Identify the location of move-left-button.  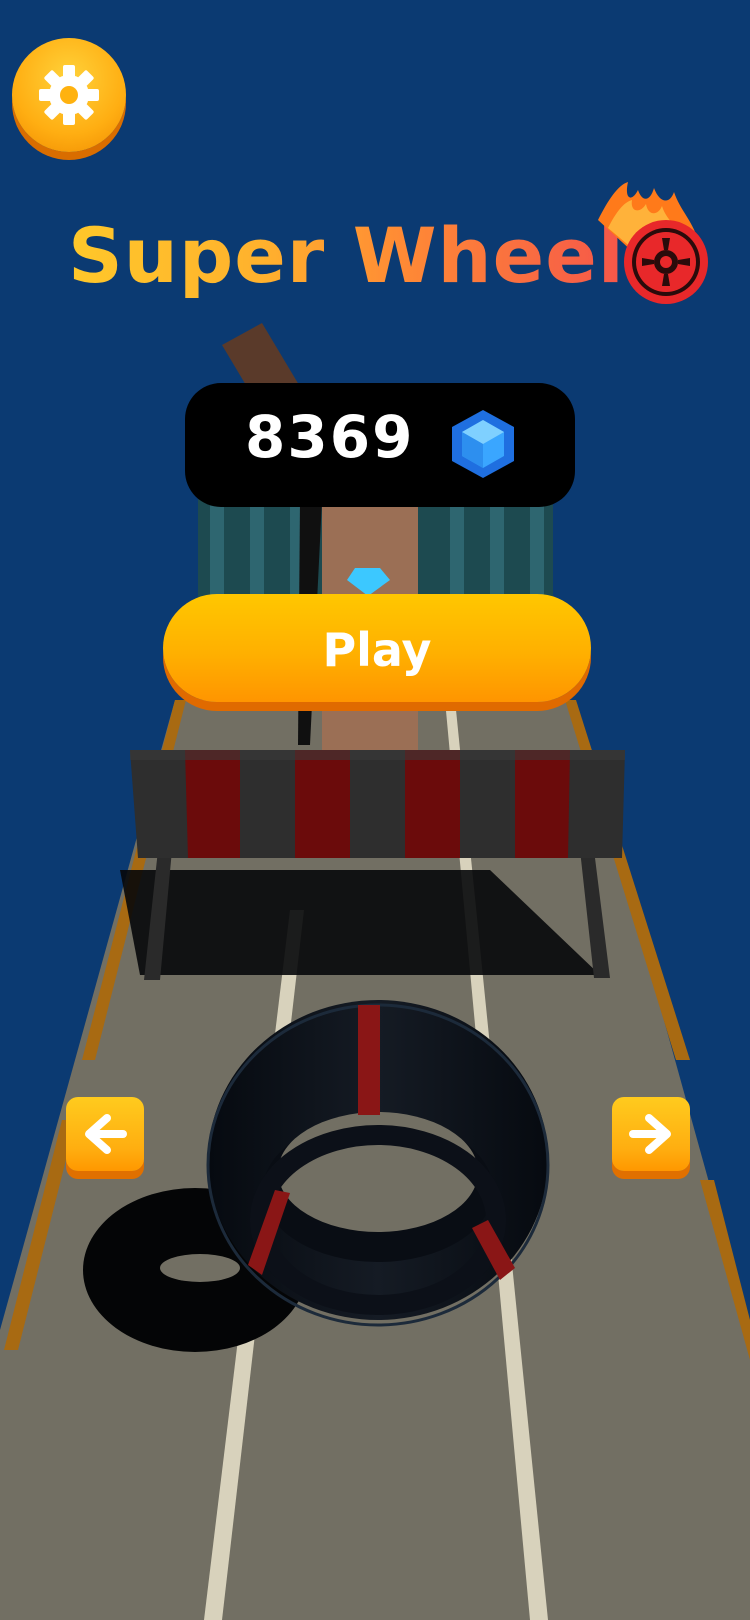
(105, 1134).